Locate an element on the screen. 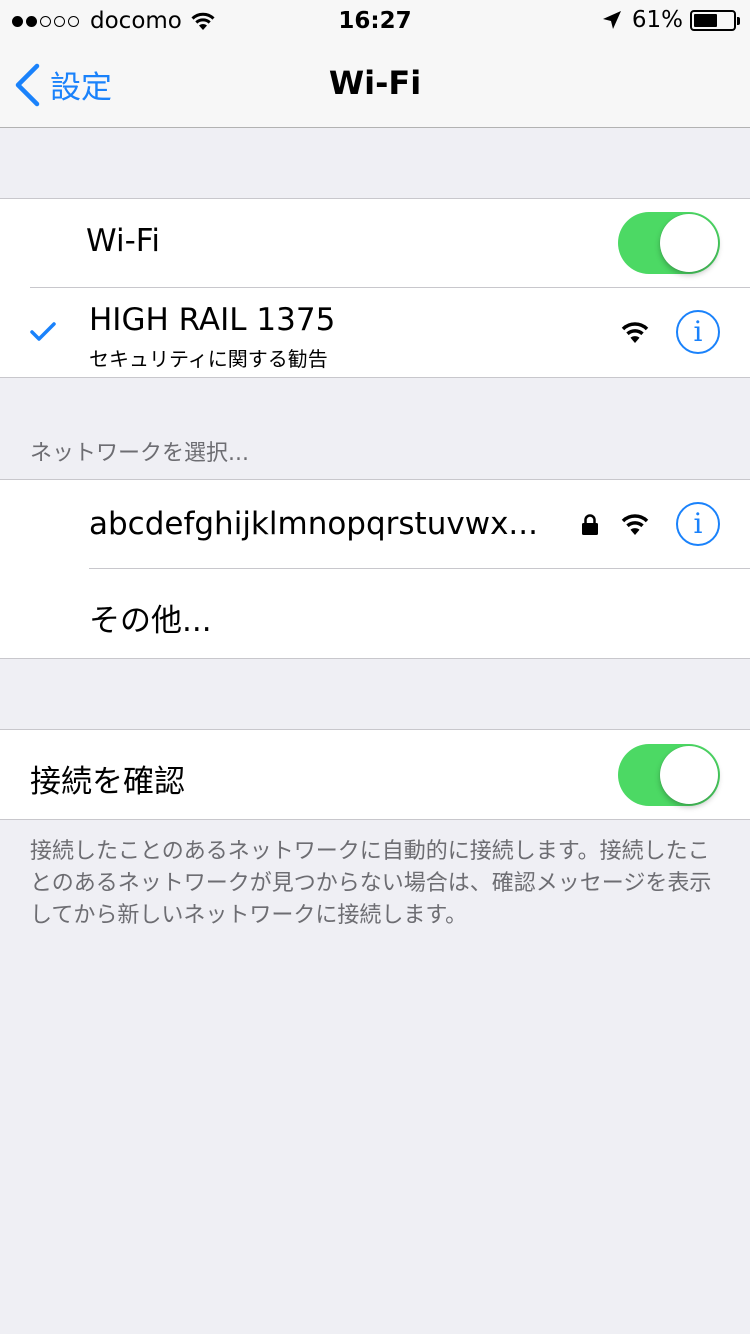  page-title: Wi-Fi is located at coordinates (375, 83).